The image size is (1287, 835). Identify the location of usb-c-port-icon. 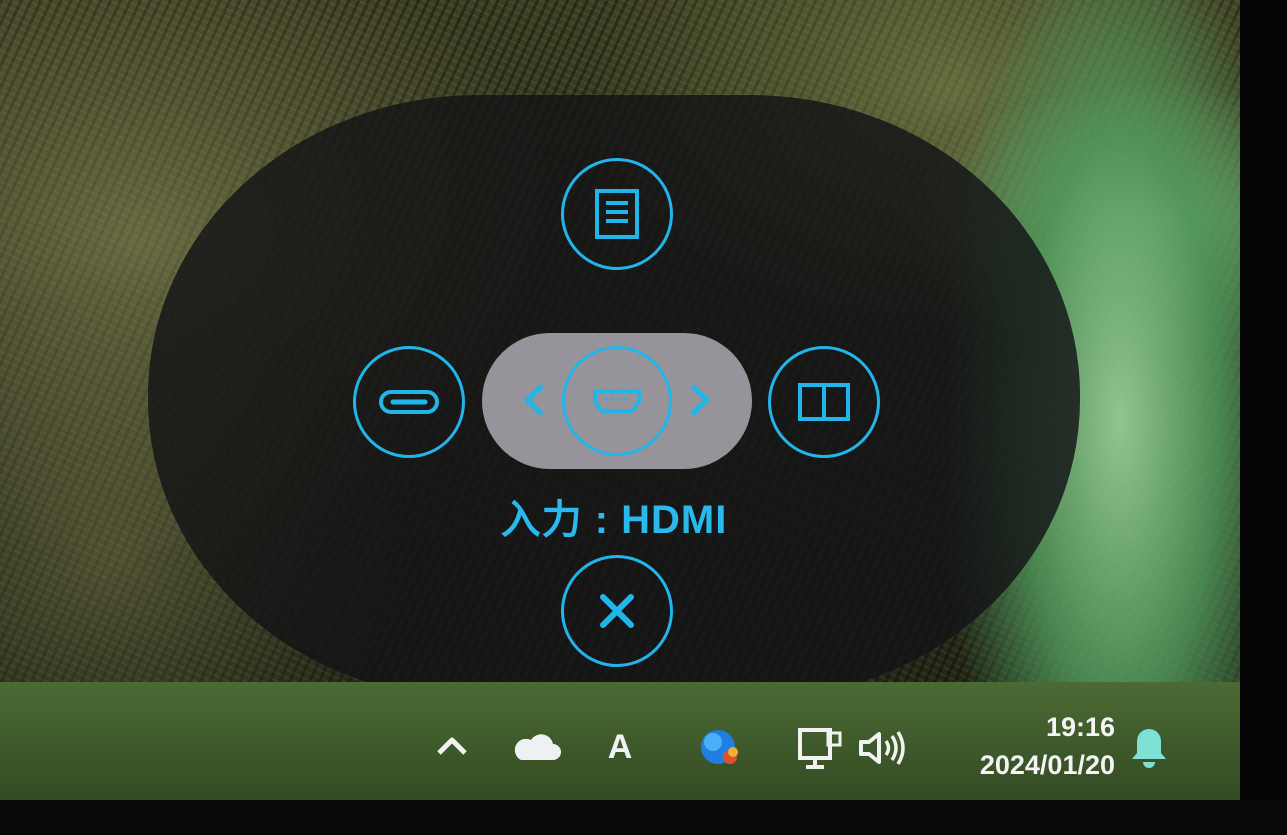
(409, 402).